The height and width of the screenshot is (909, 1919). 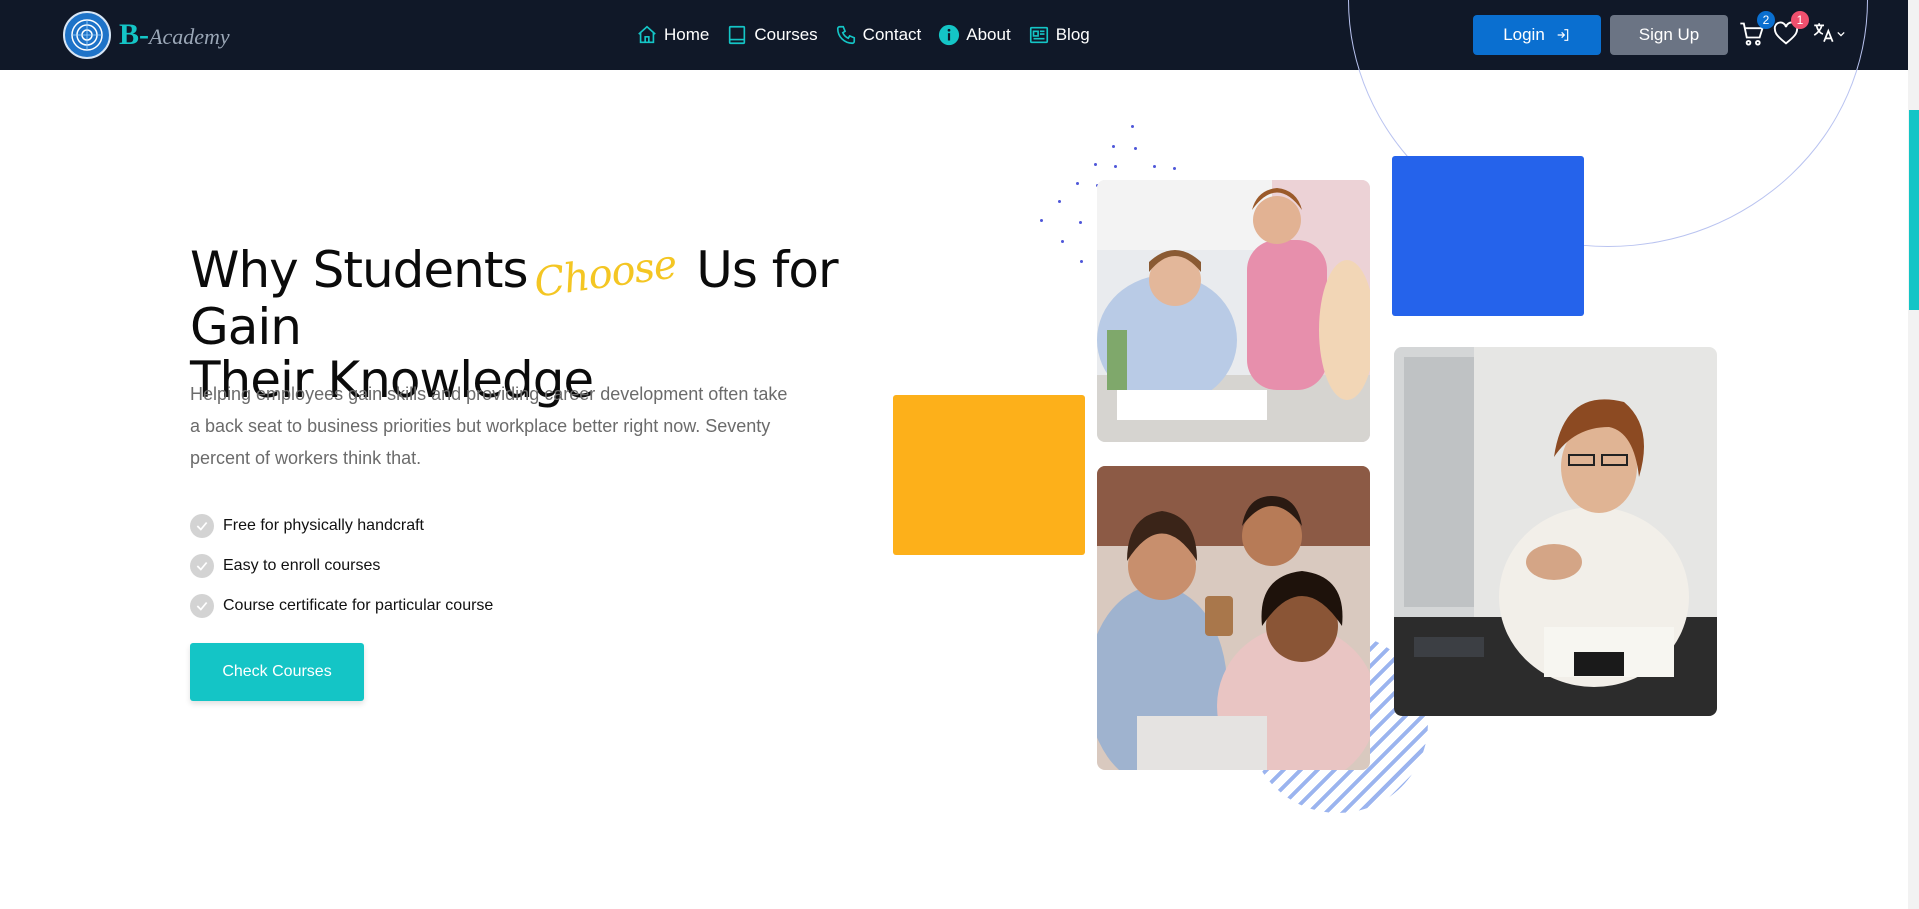 What do you see at coordinates (1038, 35) in the screenshot?
I see `blog-icon` at bounding box center [1038, 35].